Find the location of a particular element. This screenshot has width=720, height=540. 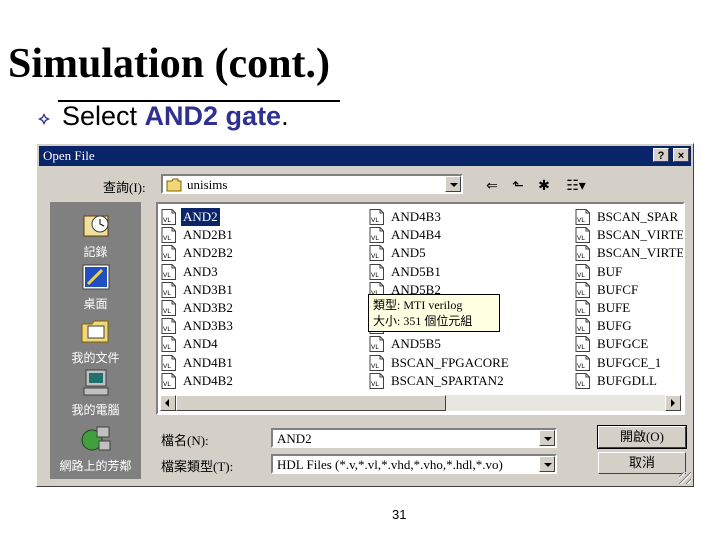

my-computer-icon is located at coordinates (95, 382).